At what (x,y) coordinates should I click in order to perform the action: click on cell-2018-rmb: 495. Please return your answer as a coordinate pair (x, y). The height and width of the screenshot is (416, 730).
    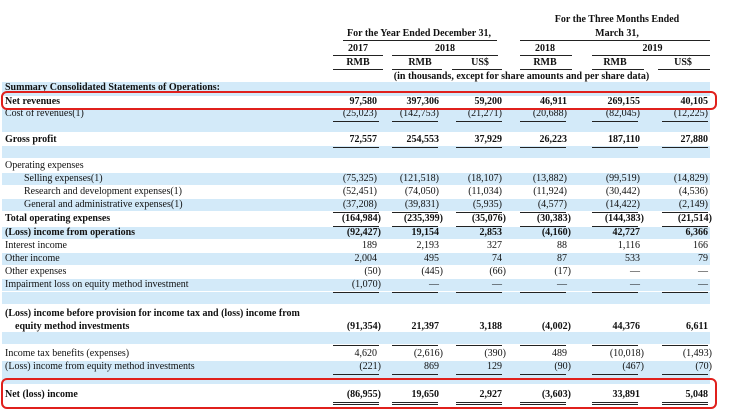
    Looking at the image, I should click on (431, 258).